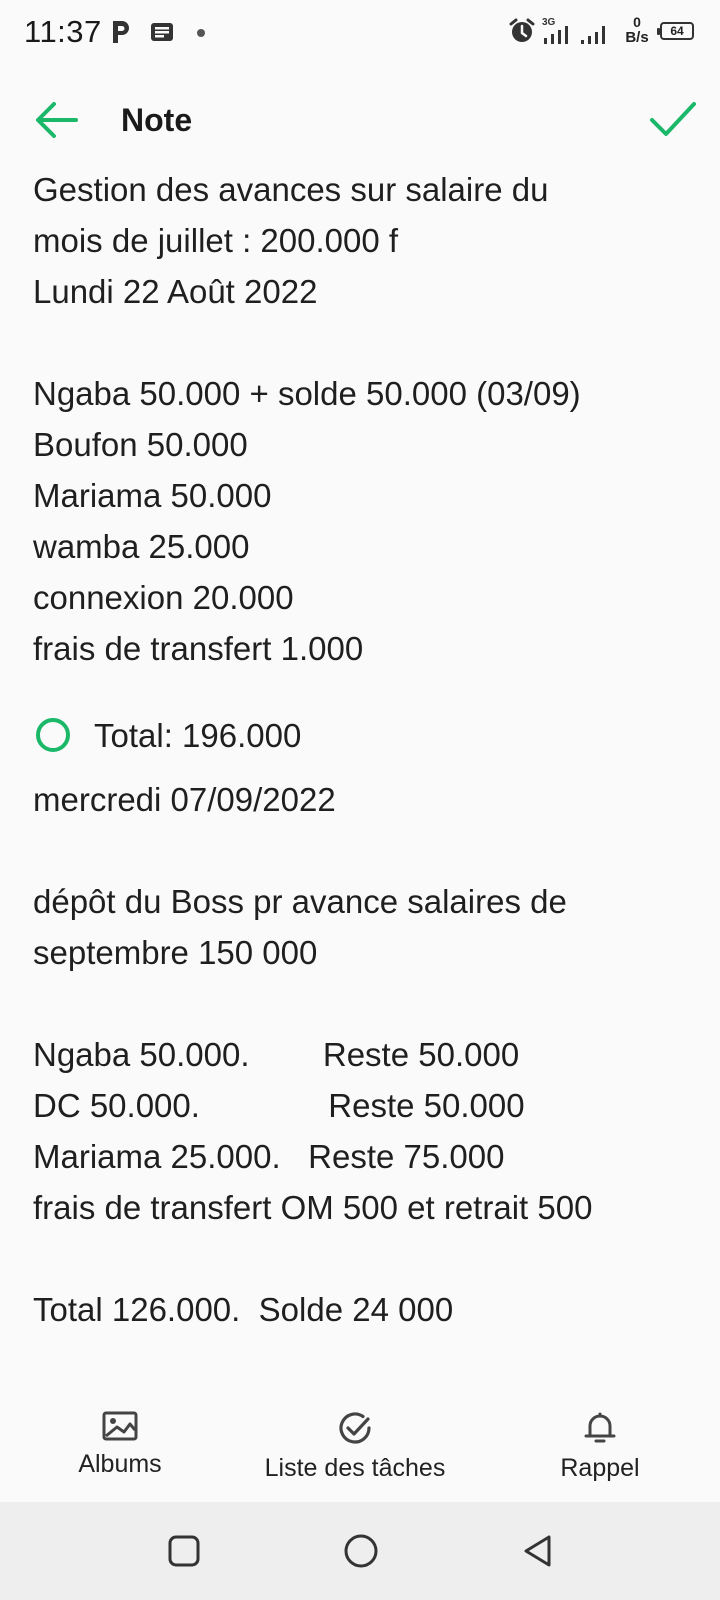 The height and width of the screenshot is (1600, 720). What do you see at coordinates (360, 33) in the screenshot?
I see `status-bar: 11:37 3G 0 B/s 64` at bounding box center [360, 33].